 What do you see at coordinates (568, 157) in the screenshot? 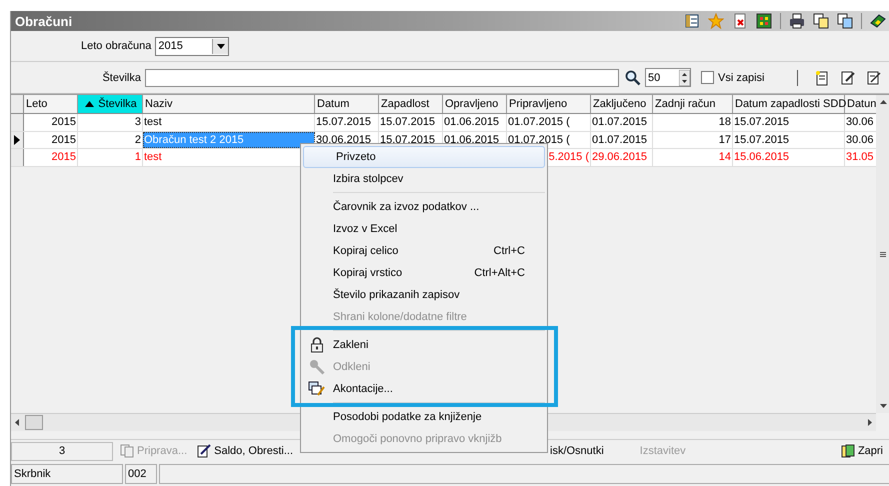
I see `table-cell: 5.2015 (` at bounding box center [568, 157].